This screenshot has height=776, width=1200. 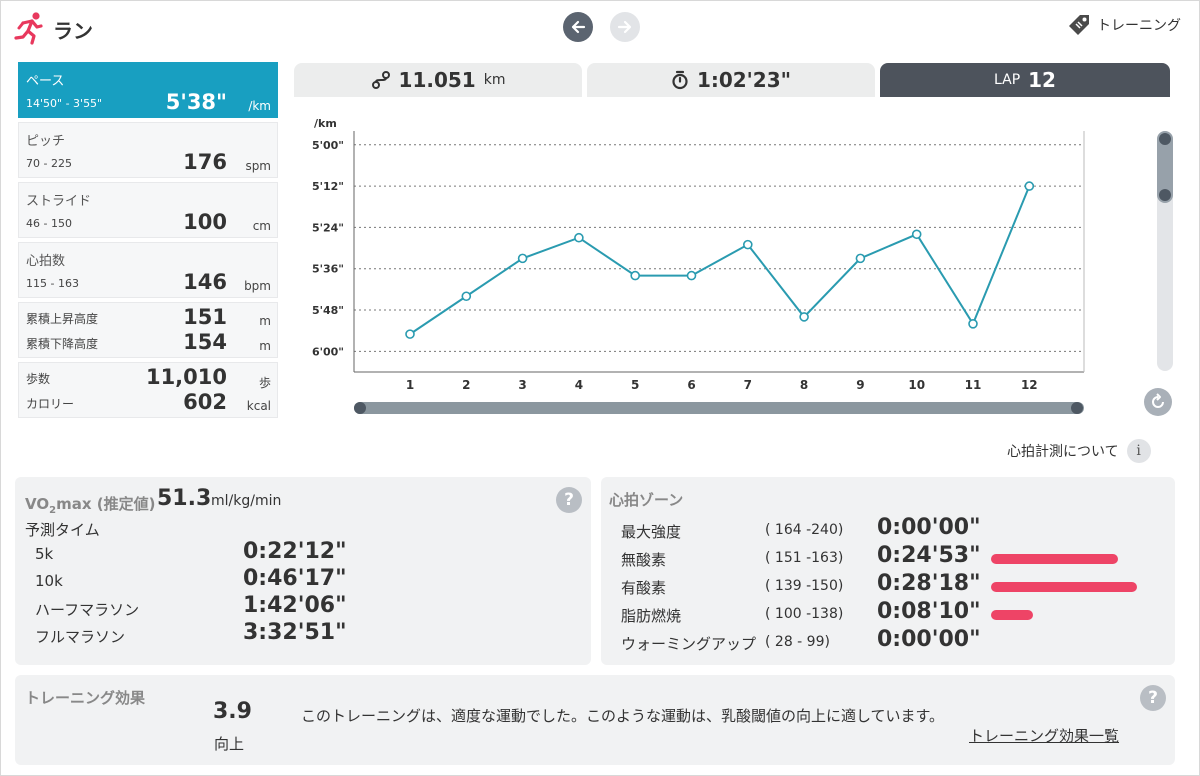 I want to click on descent-label: 累積下降高度, so click(x=62, y=344).